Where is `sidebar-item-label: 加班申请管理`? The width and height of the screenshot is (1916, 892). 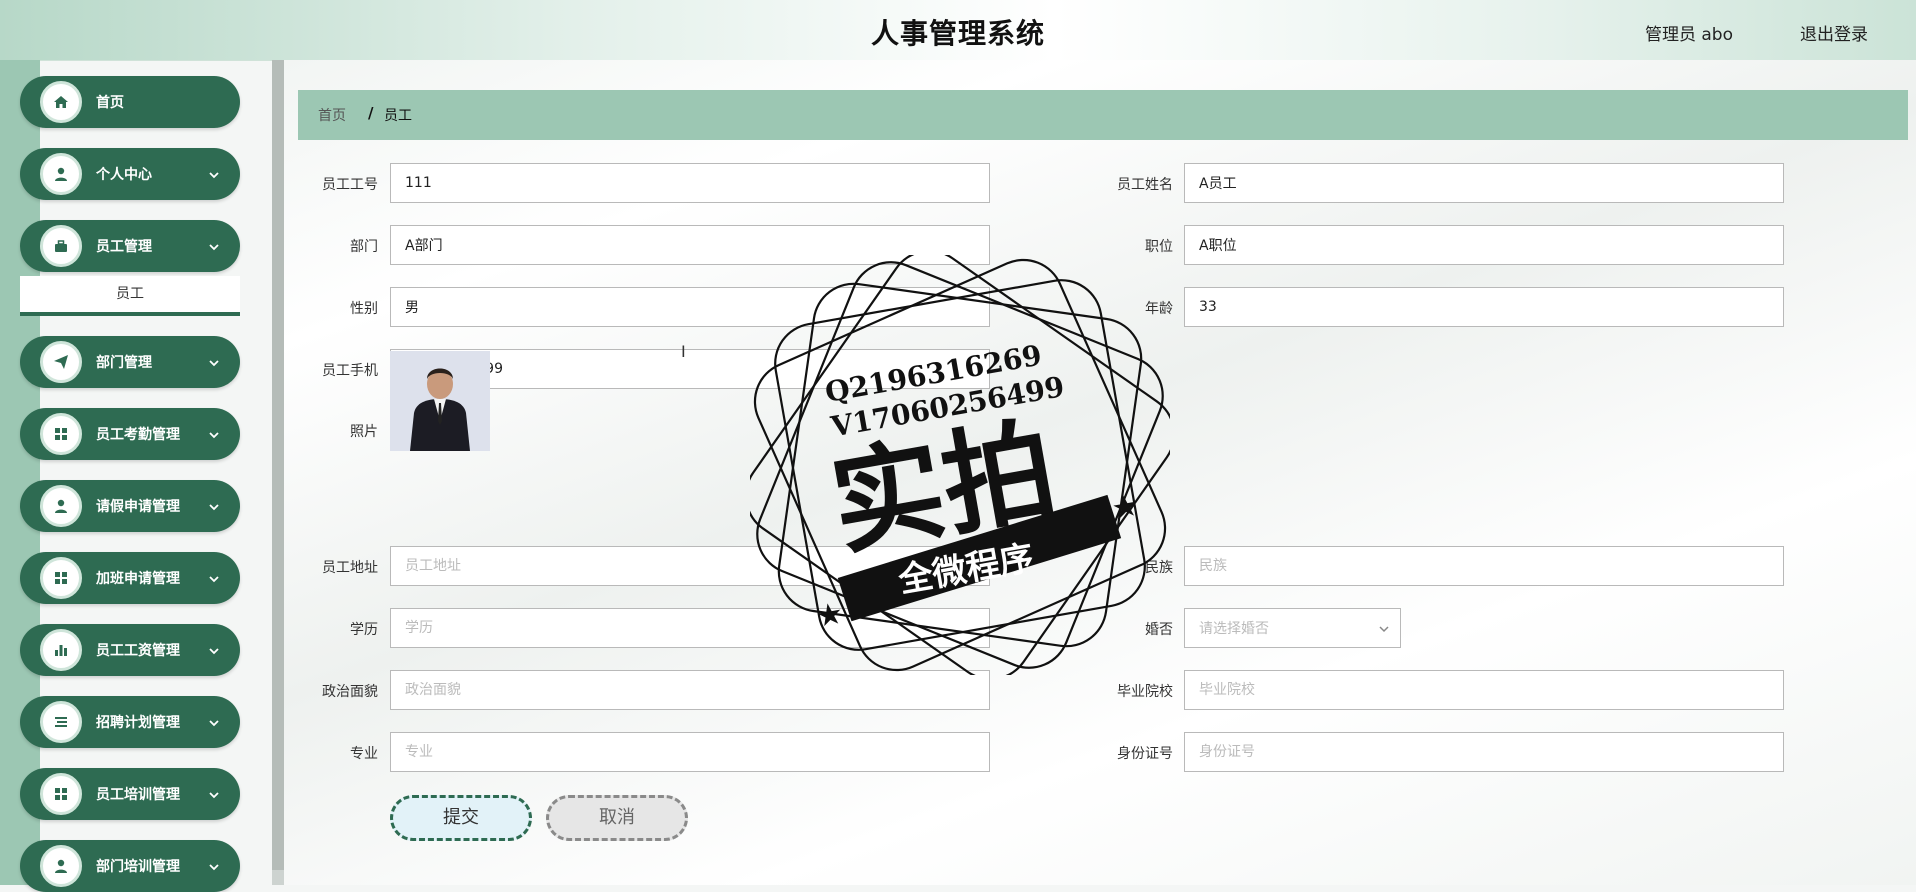 sidebar-item-label: 加班申请管理 is located at coordinates (138, 579).